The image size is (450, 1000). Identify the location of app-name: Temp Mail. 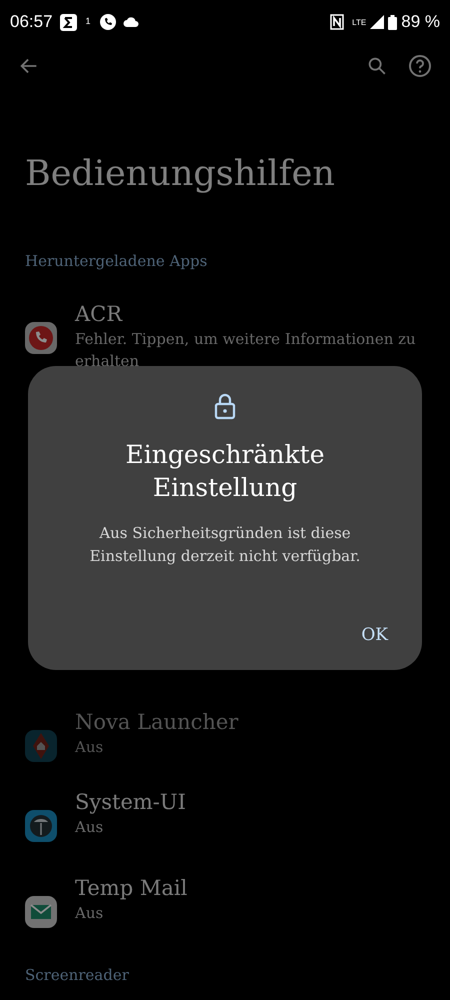
(131, 888).